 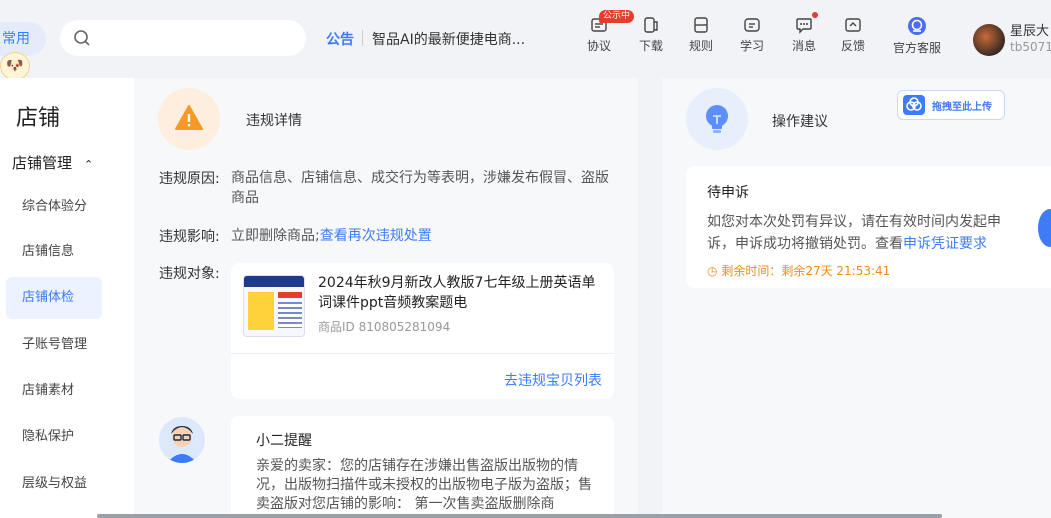 I want to click on violation-reason-label: 违规原因:, so click(x=189, y=179).